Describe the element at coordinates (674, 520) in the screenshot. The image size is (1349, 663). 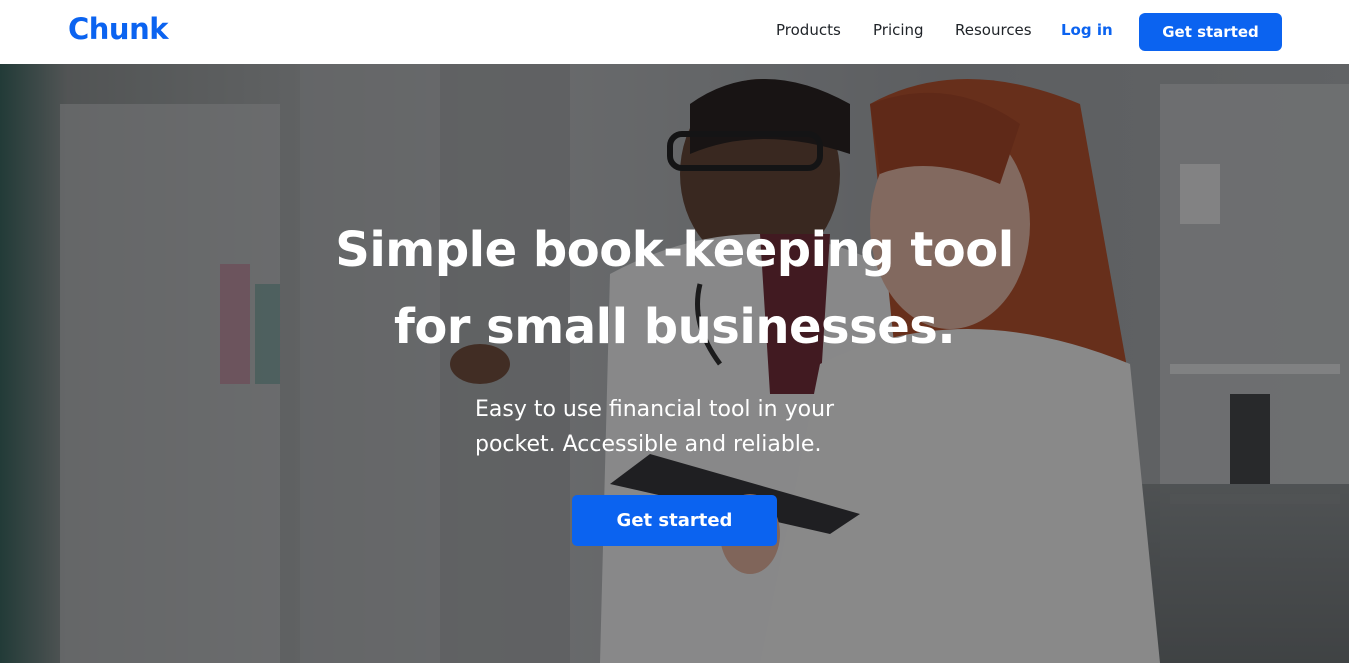
I see `hero-get-started-button: Get started` at that location.